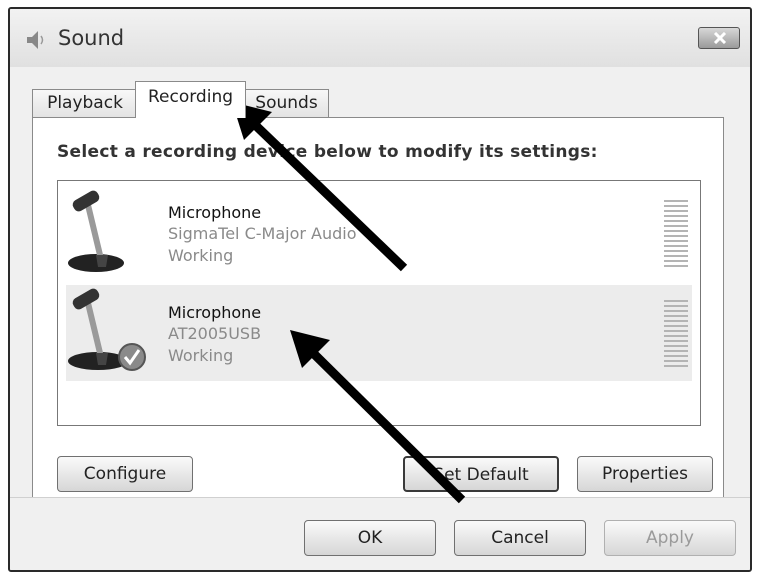 The width and height of the screenshot is (762, 579). I want to click on device-row-at2005usb: Microphone AT2005USB Working, so click(379, 333).